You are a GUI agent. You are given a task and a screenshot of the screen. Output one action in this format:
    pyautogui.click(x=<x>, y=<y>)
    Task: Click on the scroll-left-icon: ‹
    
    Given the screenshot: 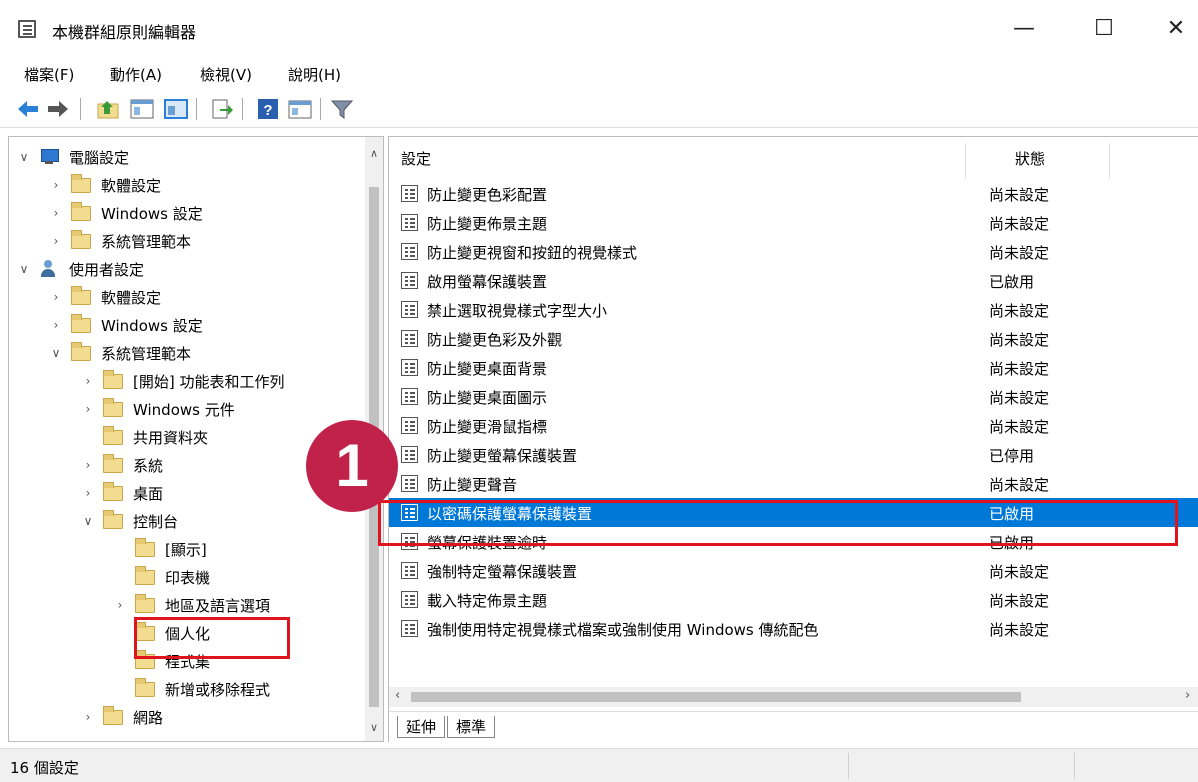 What is the action you would take?
    pyautogui.click(x=397, y=695)
    